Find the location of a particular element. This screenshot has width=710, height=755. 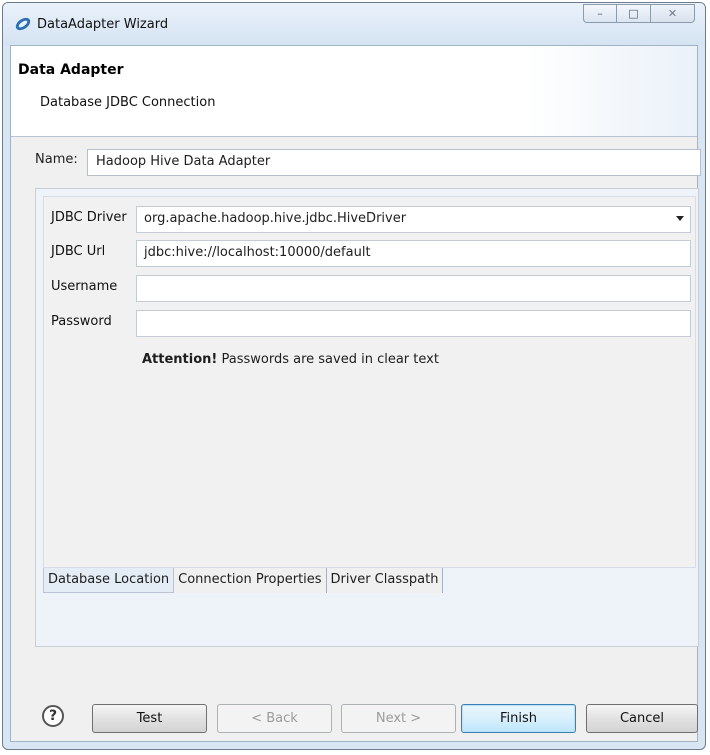

maximize-button: □ is located at coordinates (634, 13).